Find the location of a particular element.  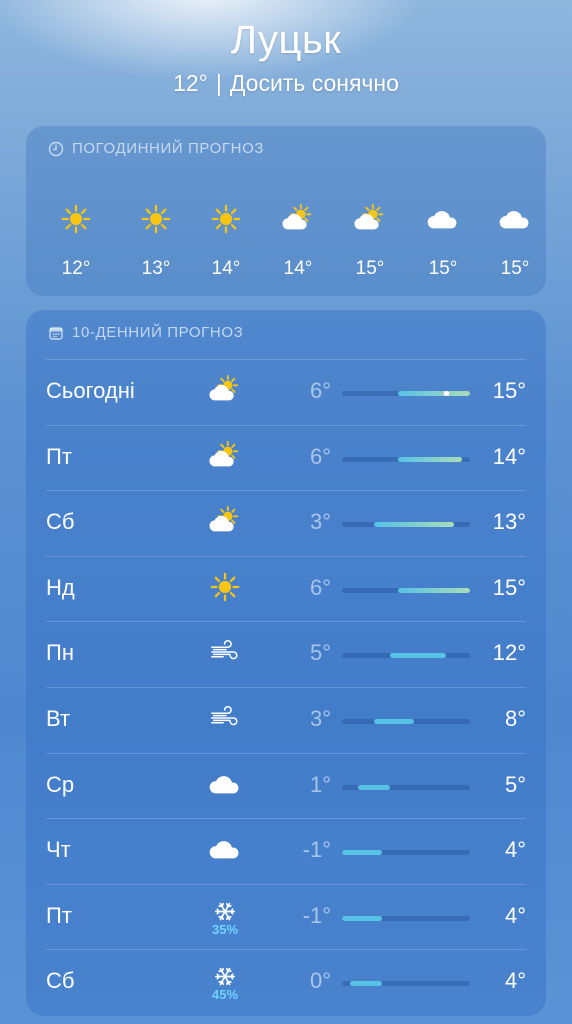

day-name: Вт is located at coordinates (58, 718).